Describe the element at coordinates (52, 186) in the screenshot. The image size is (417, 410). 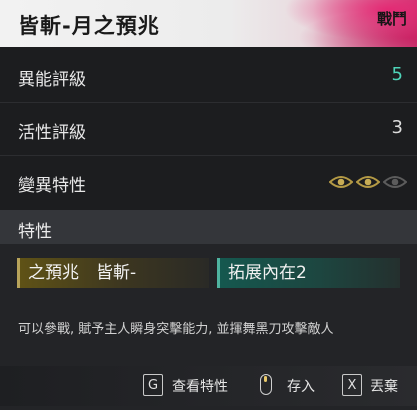
I see `stat-label: 變異特性` at that location.